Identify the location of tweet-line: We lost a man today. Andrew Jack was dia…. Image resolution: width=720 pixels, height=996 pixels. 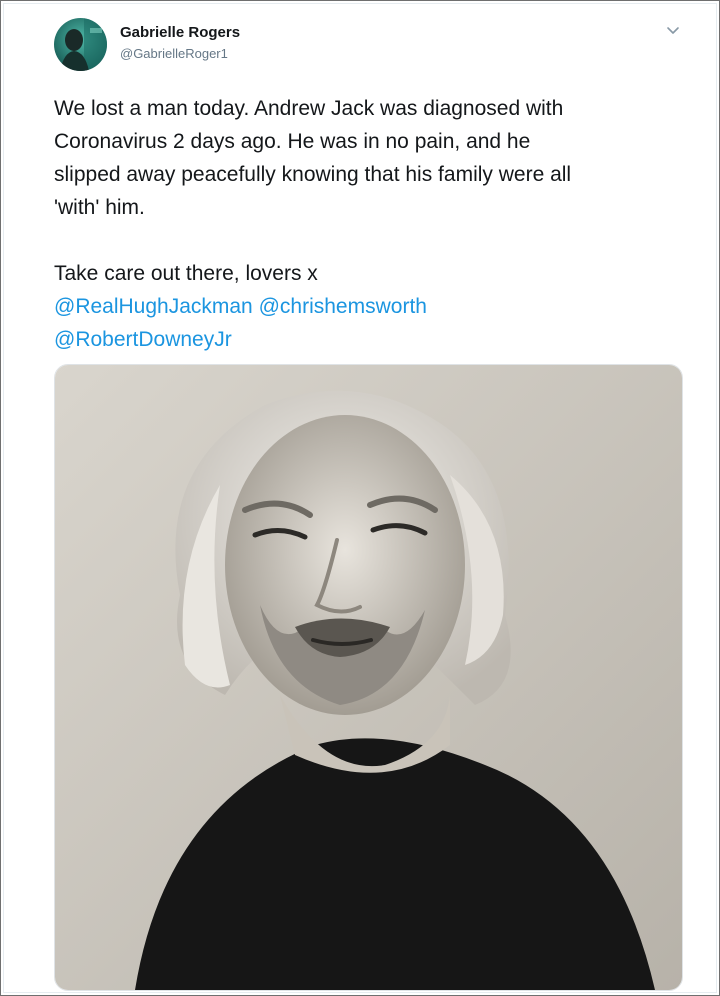
(309, 108).